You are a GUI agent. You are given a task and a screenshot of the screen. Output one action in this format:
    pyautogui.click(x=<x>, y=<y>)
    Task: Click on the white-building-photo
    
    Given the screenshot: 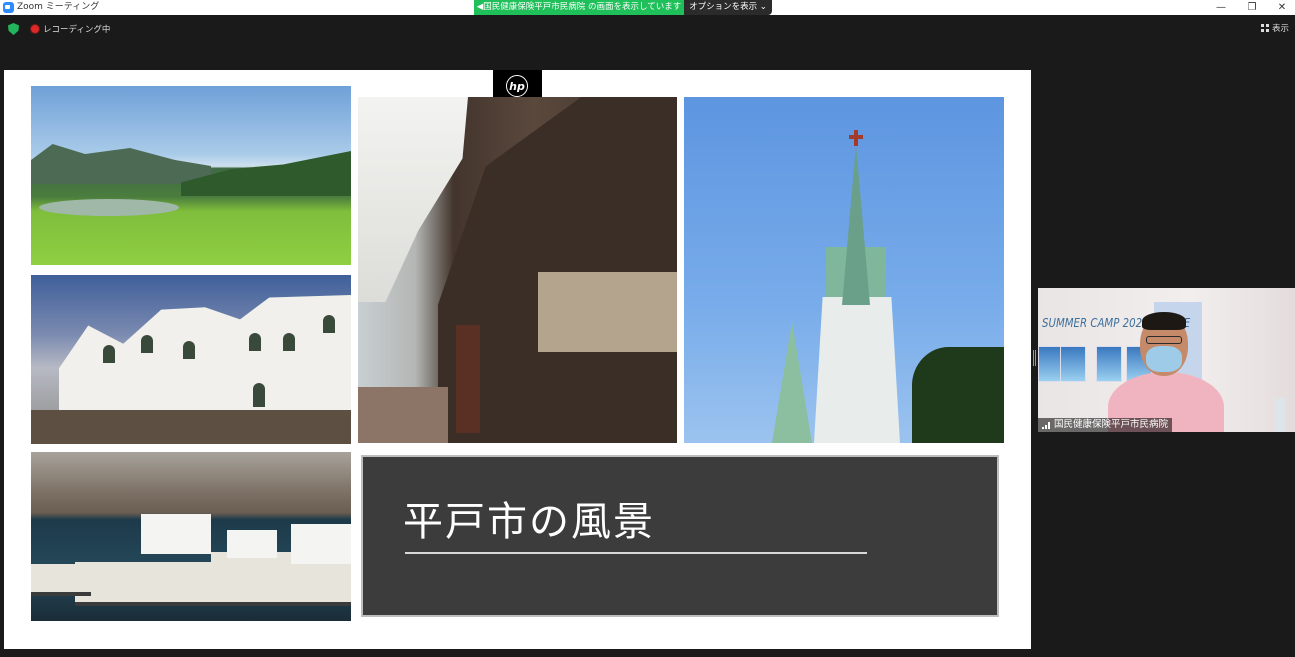 What is the action you would take?
    pyautogui.click(x=191, y=359)
    